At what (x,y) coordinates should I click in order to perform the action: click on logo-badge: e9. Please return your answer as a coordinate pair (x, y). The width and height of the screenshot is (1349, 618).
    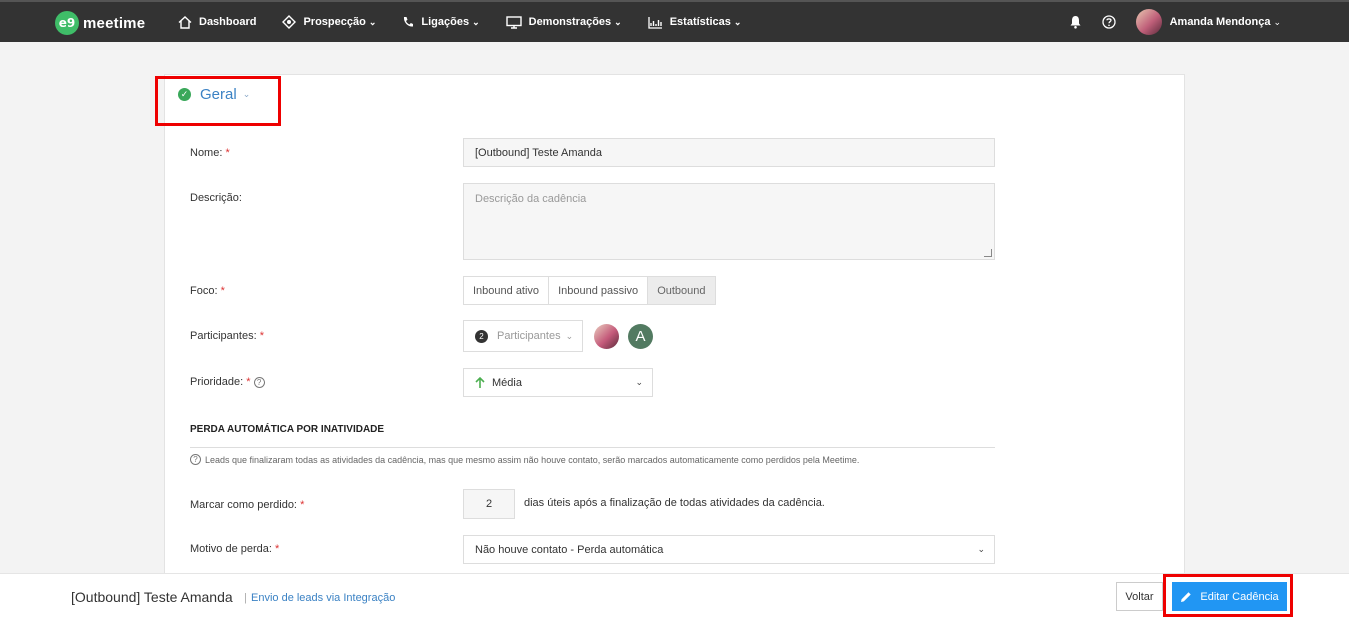
    Looking at the image, I should click on (67, 23).